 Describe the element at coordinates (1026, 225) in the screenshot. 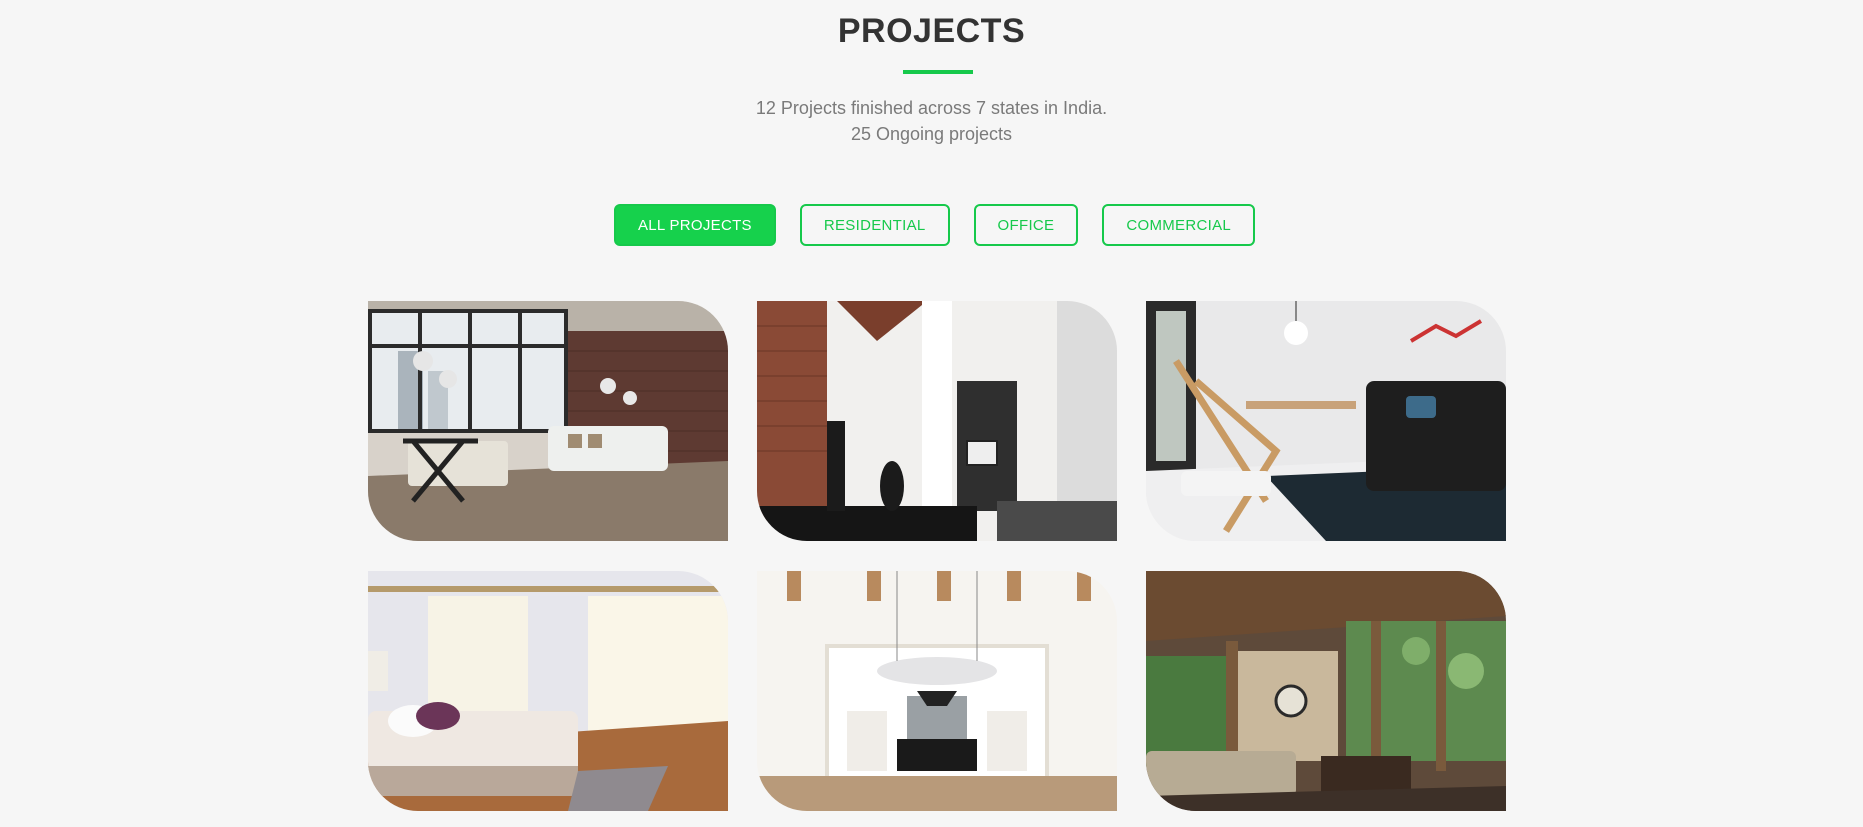

I see `filter-office-button: OFFICE` at that location.